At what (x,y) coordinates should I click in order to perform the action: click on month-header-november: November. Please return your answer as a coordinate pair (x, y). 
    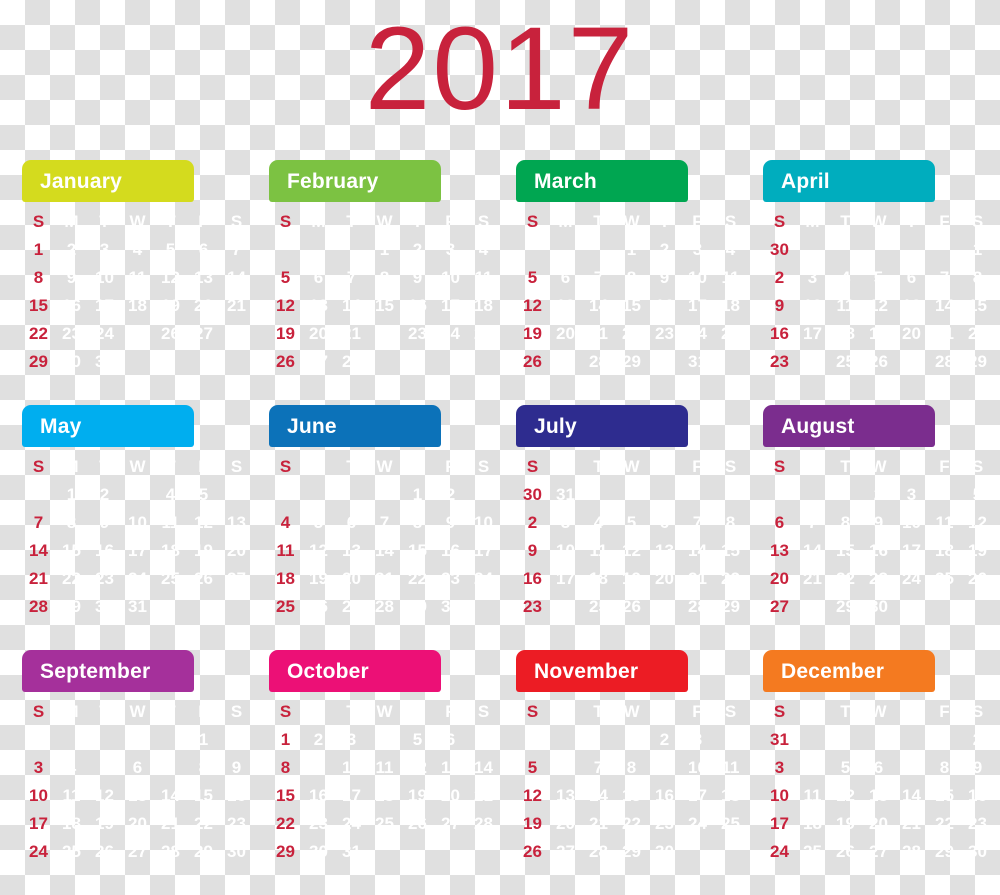
    Looking at the image, I should click on (602, 671).